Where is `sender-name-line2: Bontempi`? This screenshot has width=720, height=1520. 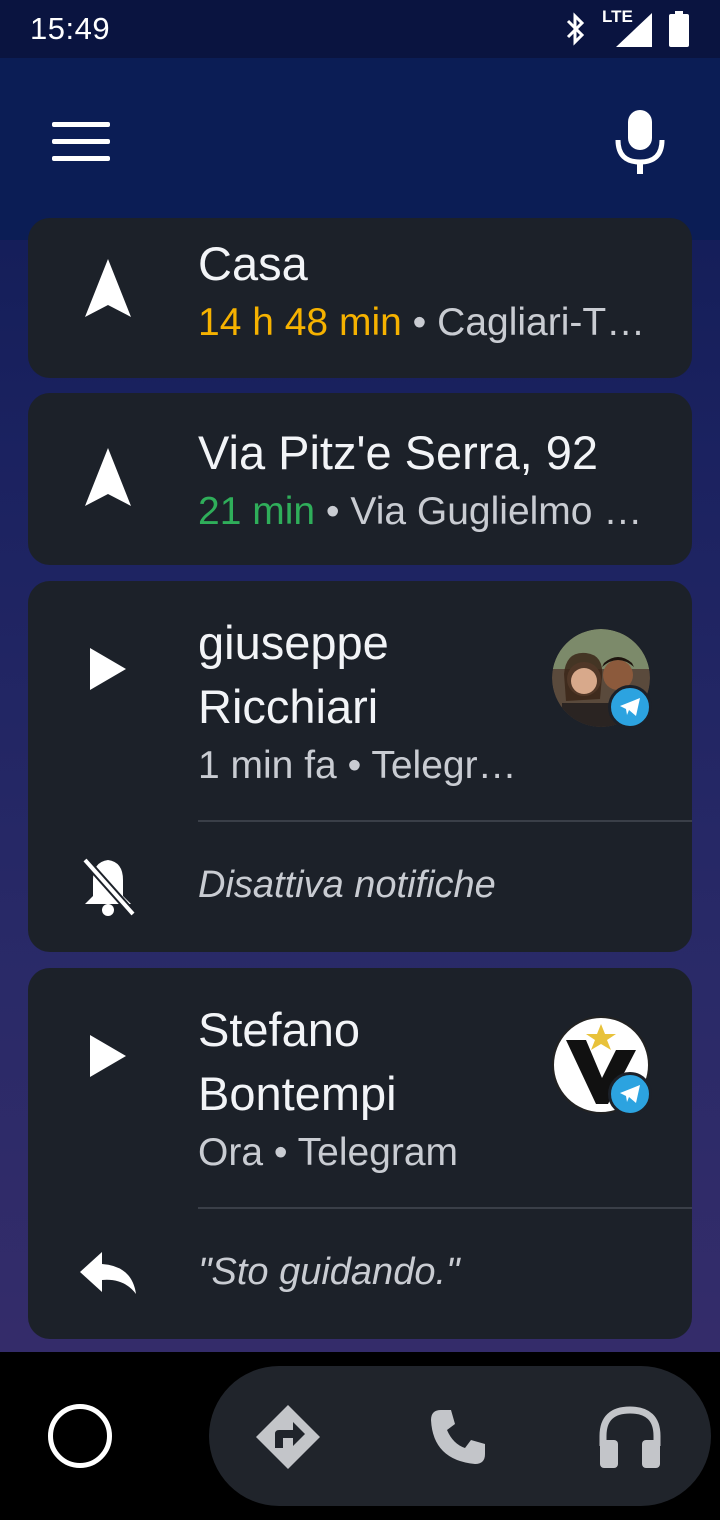
sender-name-line2: Bontempi is located at coordinates (297, 1093).